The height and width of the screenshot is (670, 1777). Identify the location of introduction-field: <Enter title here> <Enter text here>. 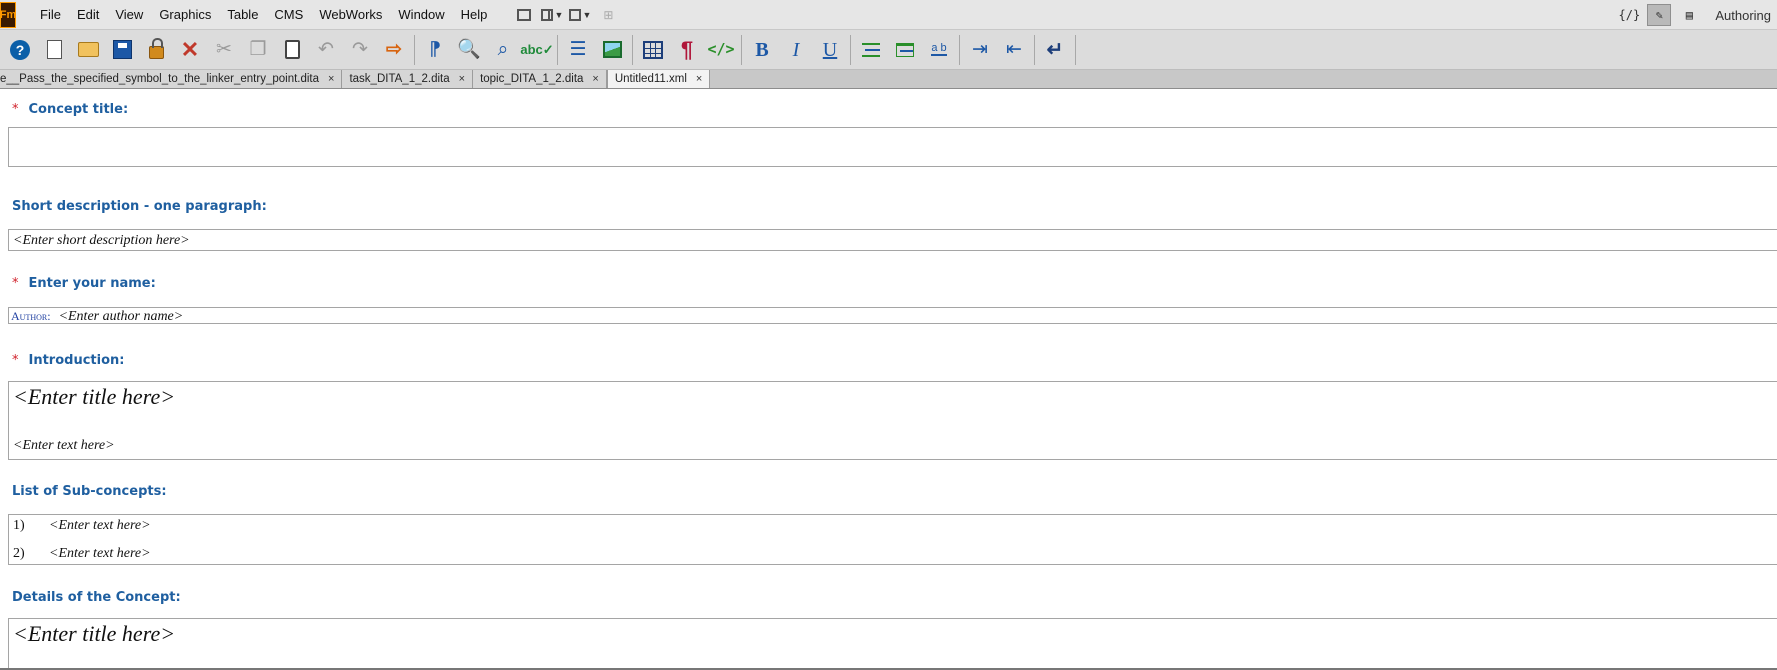
(892, 420).